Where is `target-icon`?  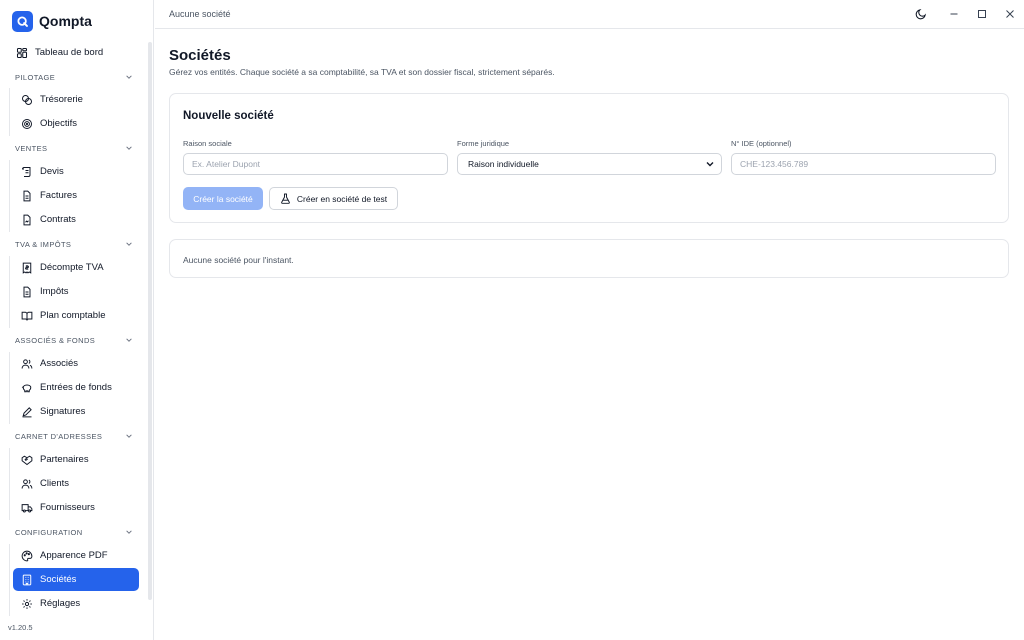
target-icon is located at coordinates (26, 123).